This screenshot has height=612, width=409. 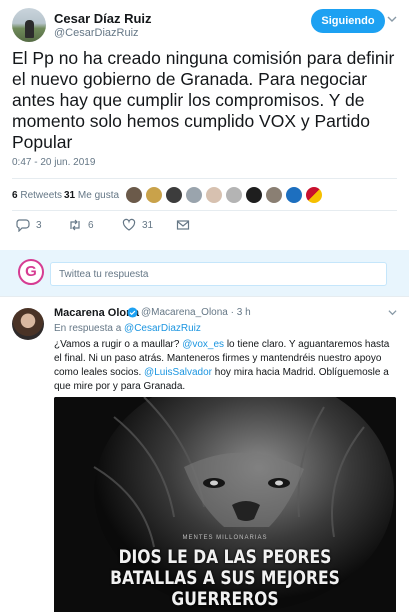 I want to click on retweets-stat: 6 Retweets, so click(x=37, y=195).